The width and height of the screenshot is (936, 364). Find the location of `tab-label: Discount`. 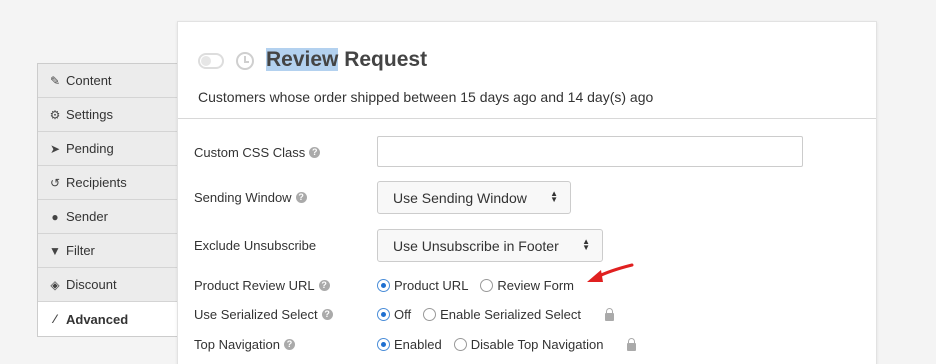

tab-label: Discount is located at coordinates (91, 284).